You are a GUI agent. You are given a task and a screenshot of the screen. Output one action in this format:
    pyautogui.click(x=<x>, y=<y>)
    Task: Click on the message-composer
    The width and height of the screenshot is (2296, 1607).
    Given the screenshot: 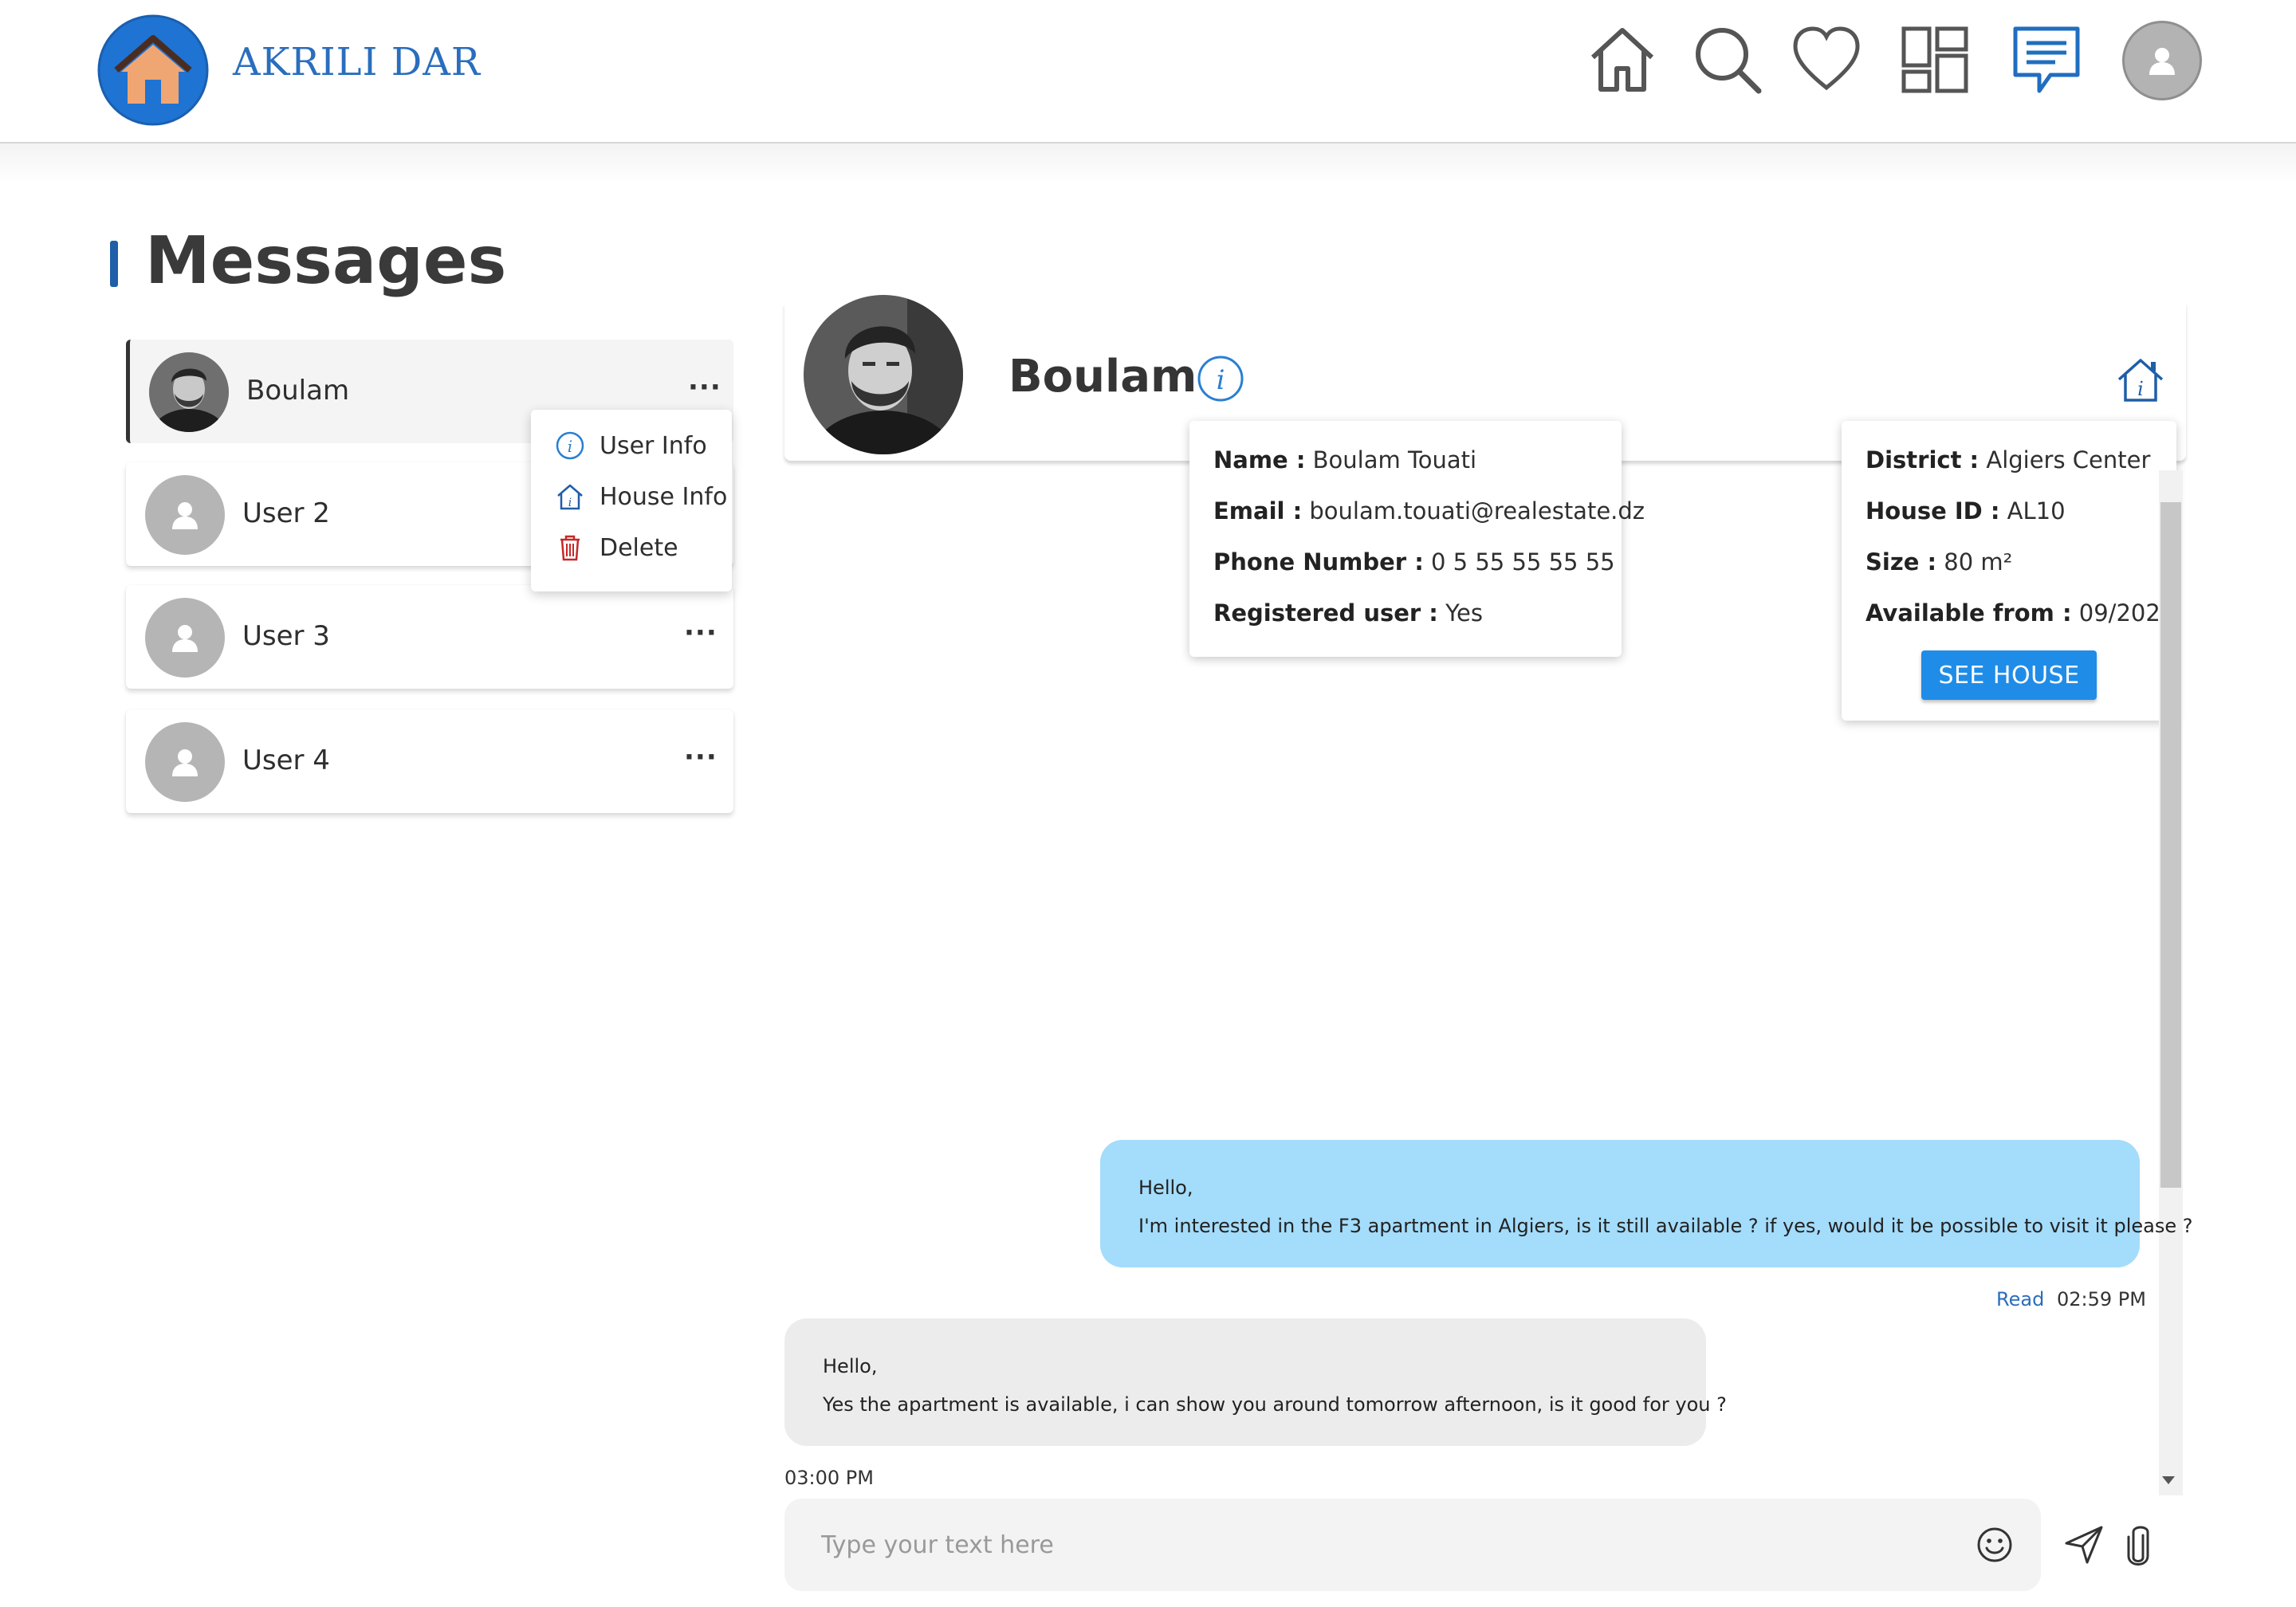 What is the action you would take?
    pyautogui.click(x=1412, y=1545)
    